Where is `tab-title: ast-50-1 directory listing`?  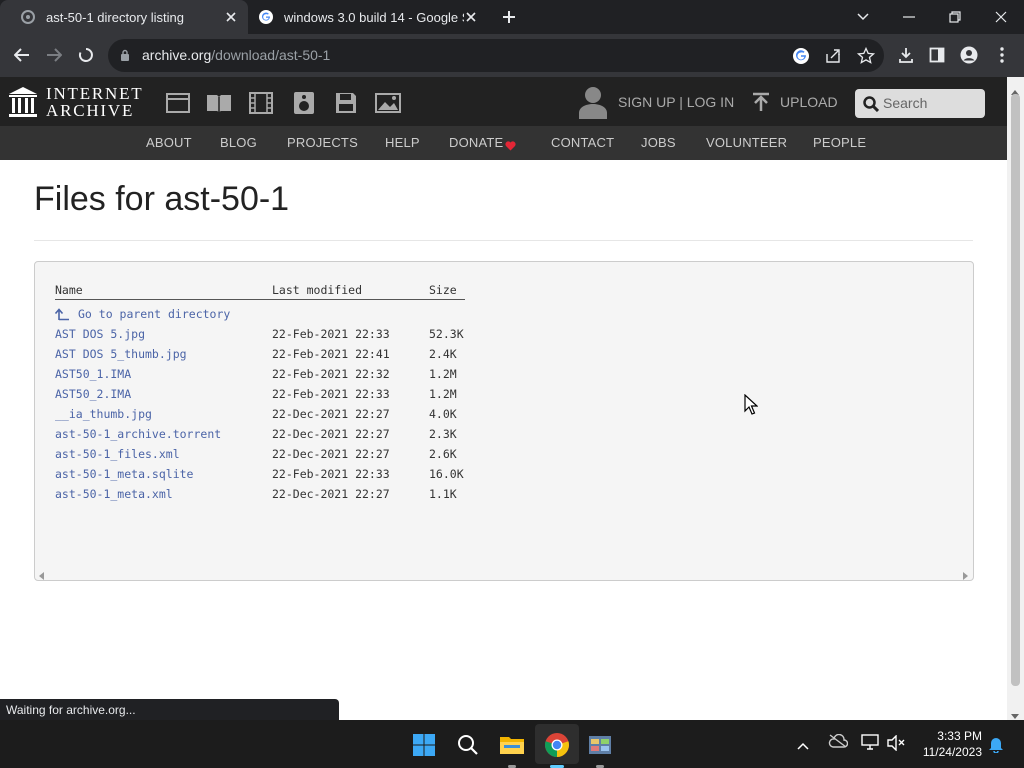 tab-title: ast-50-1 directory listing is located at coordinates (115, 17).